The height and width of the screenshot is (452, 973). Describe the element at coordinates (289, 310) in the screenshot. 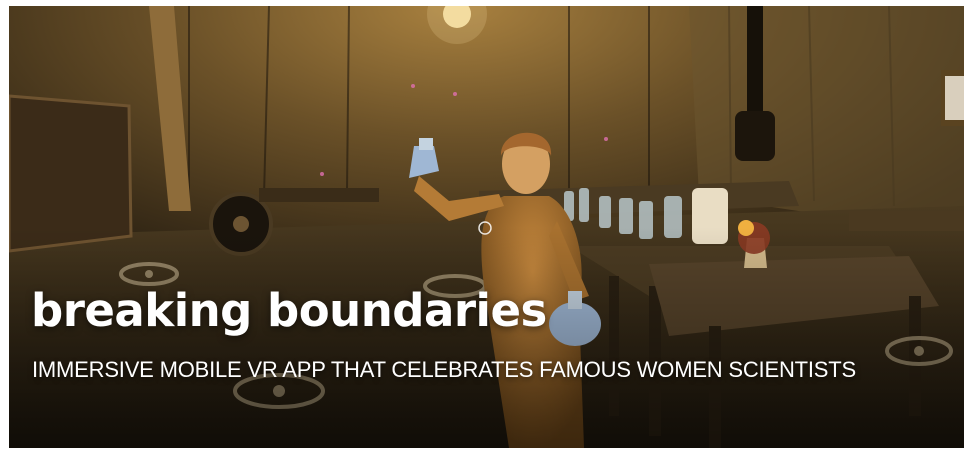

I see `hero-title: breaking boundaries` at that location.